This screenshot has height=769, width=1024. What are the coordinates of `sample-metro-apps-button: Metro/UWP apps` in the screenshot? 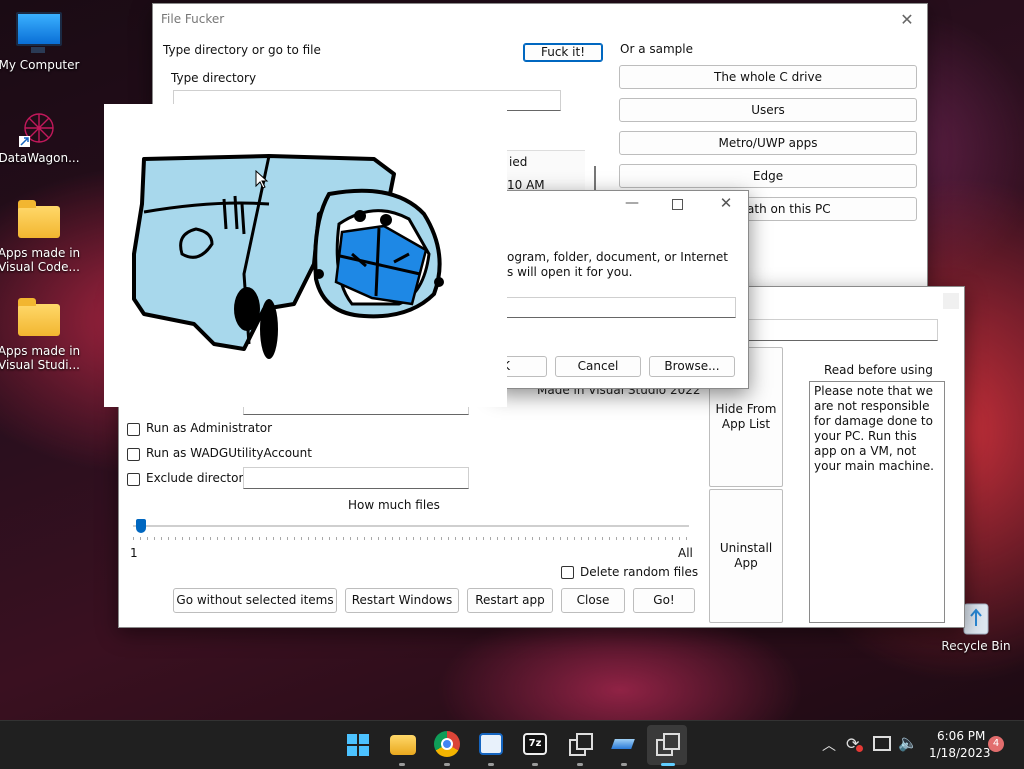 It's located at (768, 143).